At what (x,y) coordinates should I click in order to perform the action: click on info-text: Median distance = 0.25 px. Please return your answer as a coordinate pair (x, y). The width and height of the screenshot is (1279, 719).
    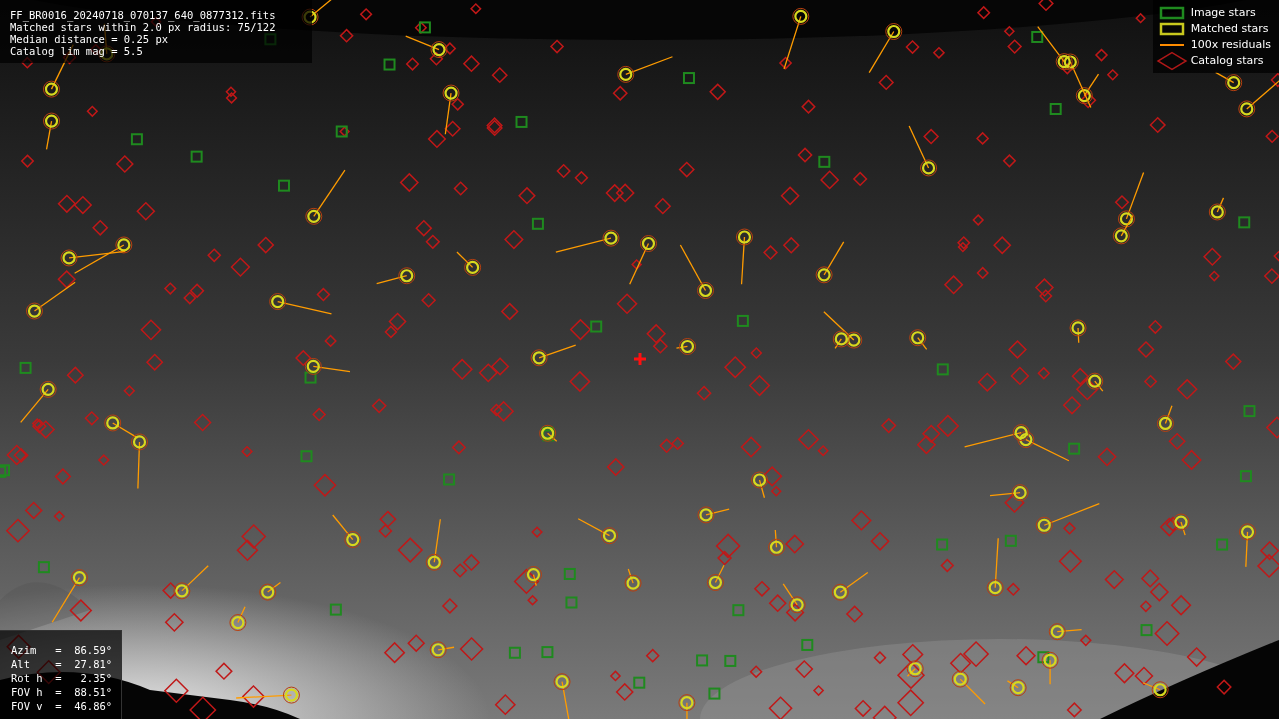
    Looking at the image, I should click on (90, 39).